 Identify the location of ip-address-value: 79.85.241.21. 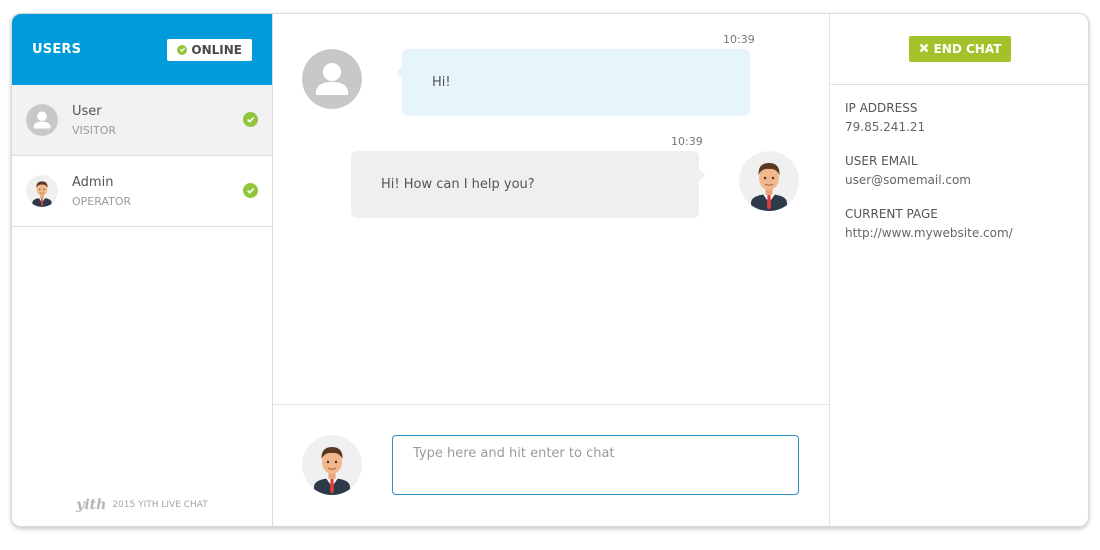
(885, 127).